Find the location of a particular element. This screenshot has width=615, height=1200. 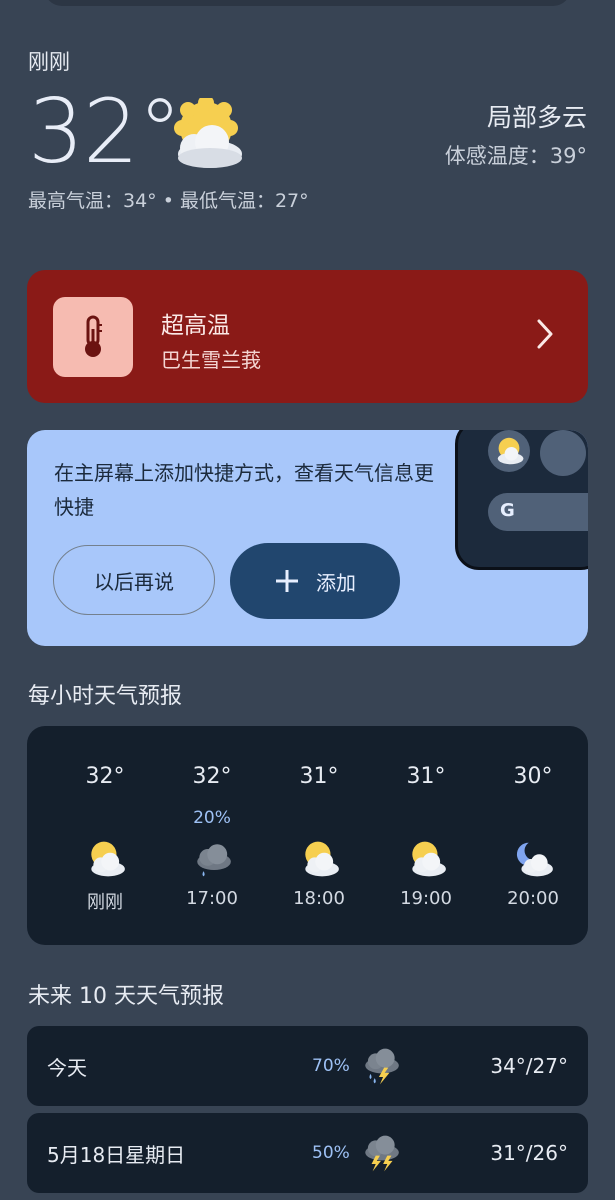

thermometer-icon is located at coordinates (93, 336).